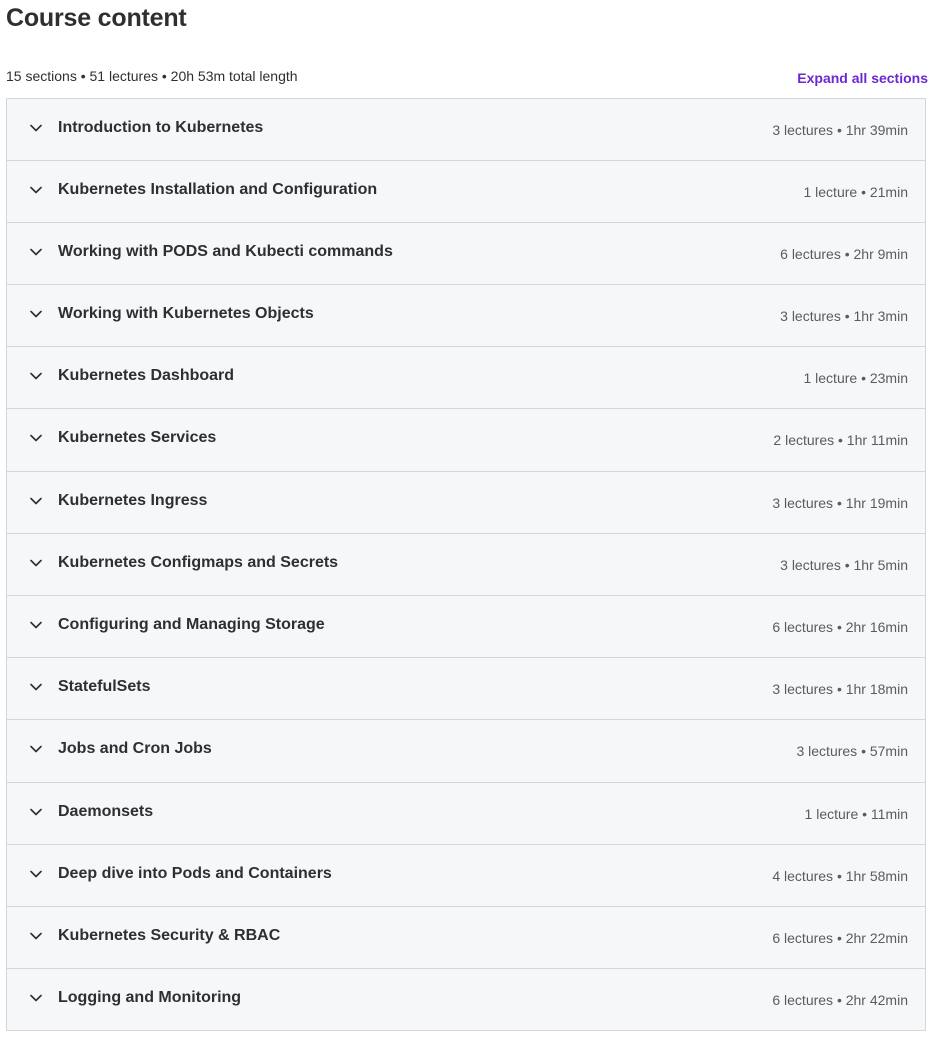 This screenshot has width=934, height=1037. I want to click on section-meta: 6 lectures • 2hr 42min, so click(840, 999).